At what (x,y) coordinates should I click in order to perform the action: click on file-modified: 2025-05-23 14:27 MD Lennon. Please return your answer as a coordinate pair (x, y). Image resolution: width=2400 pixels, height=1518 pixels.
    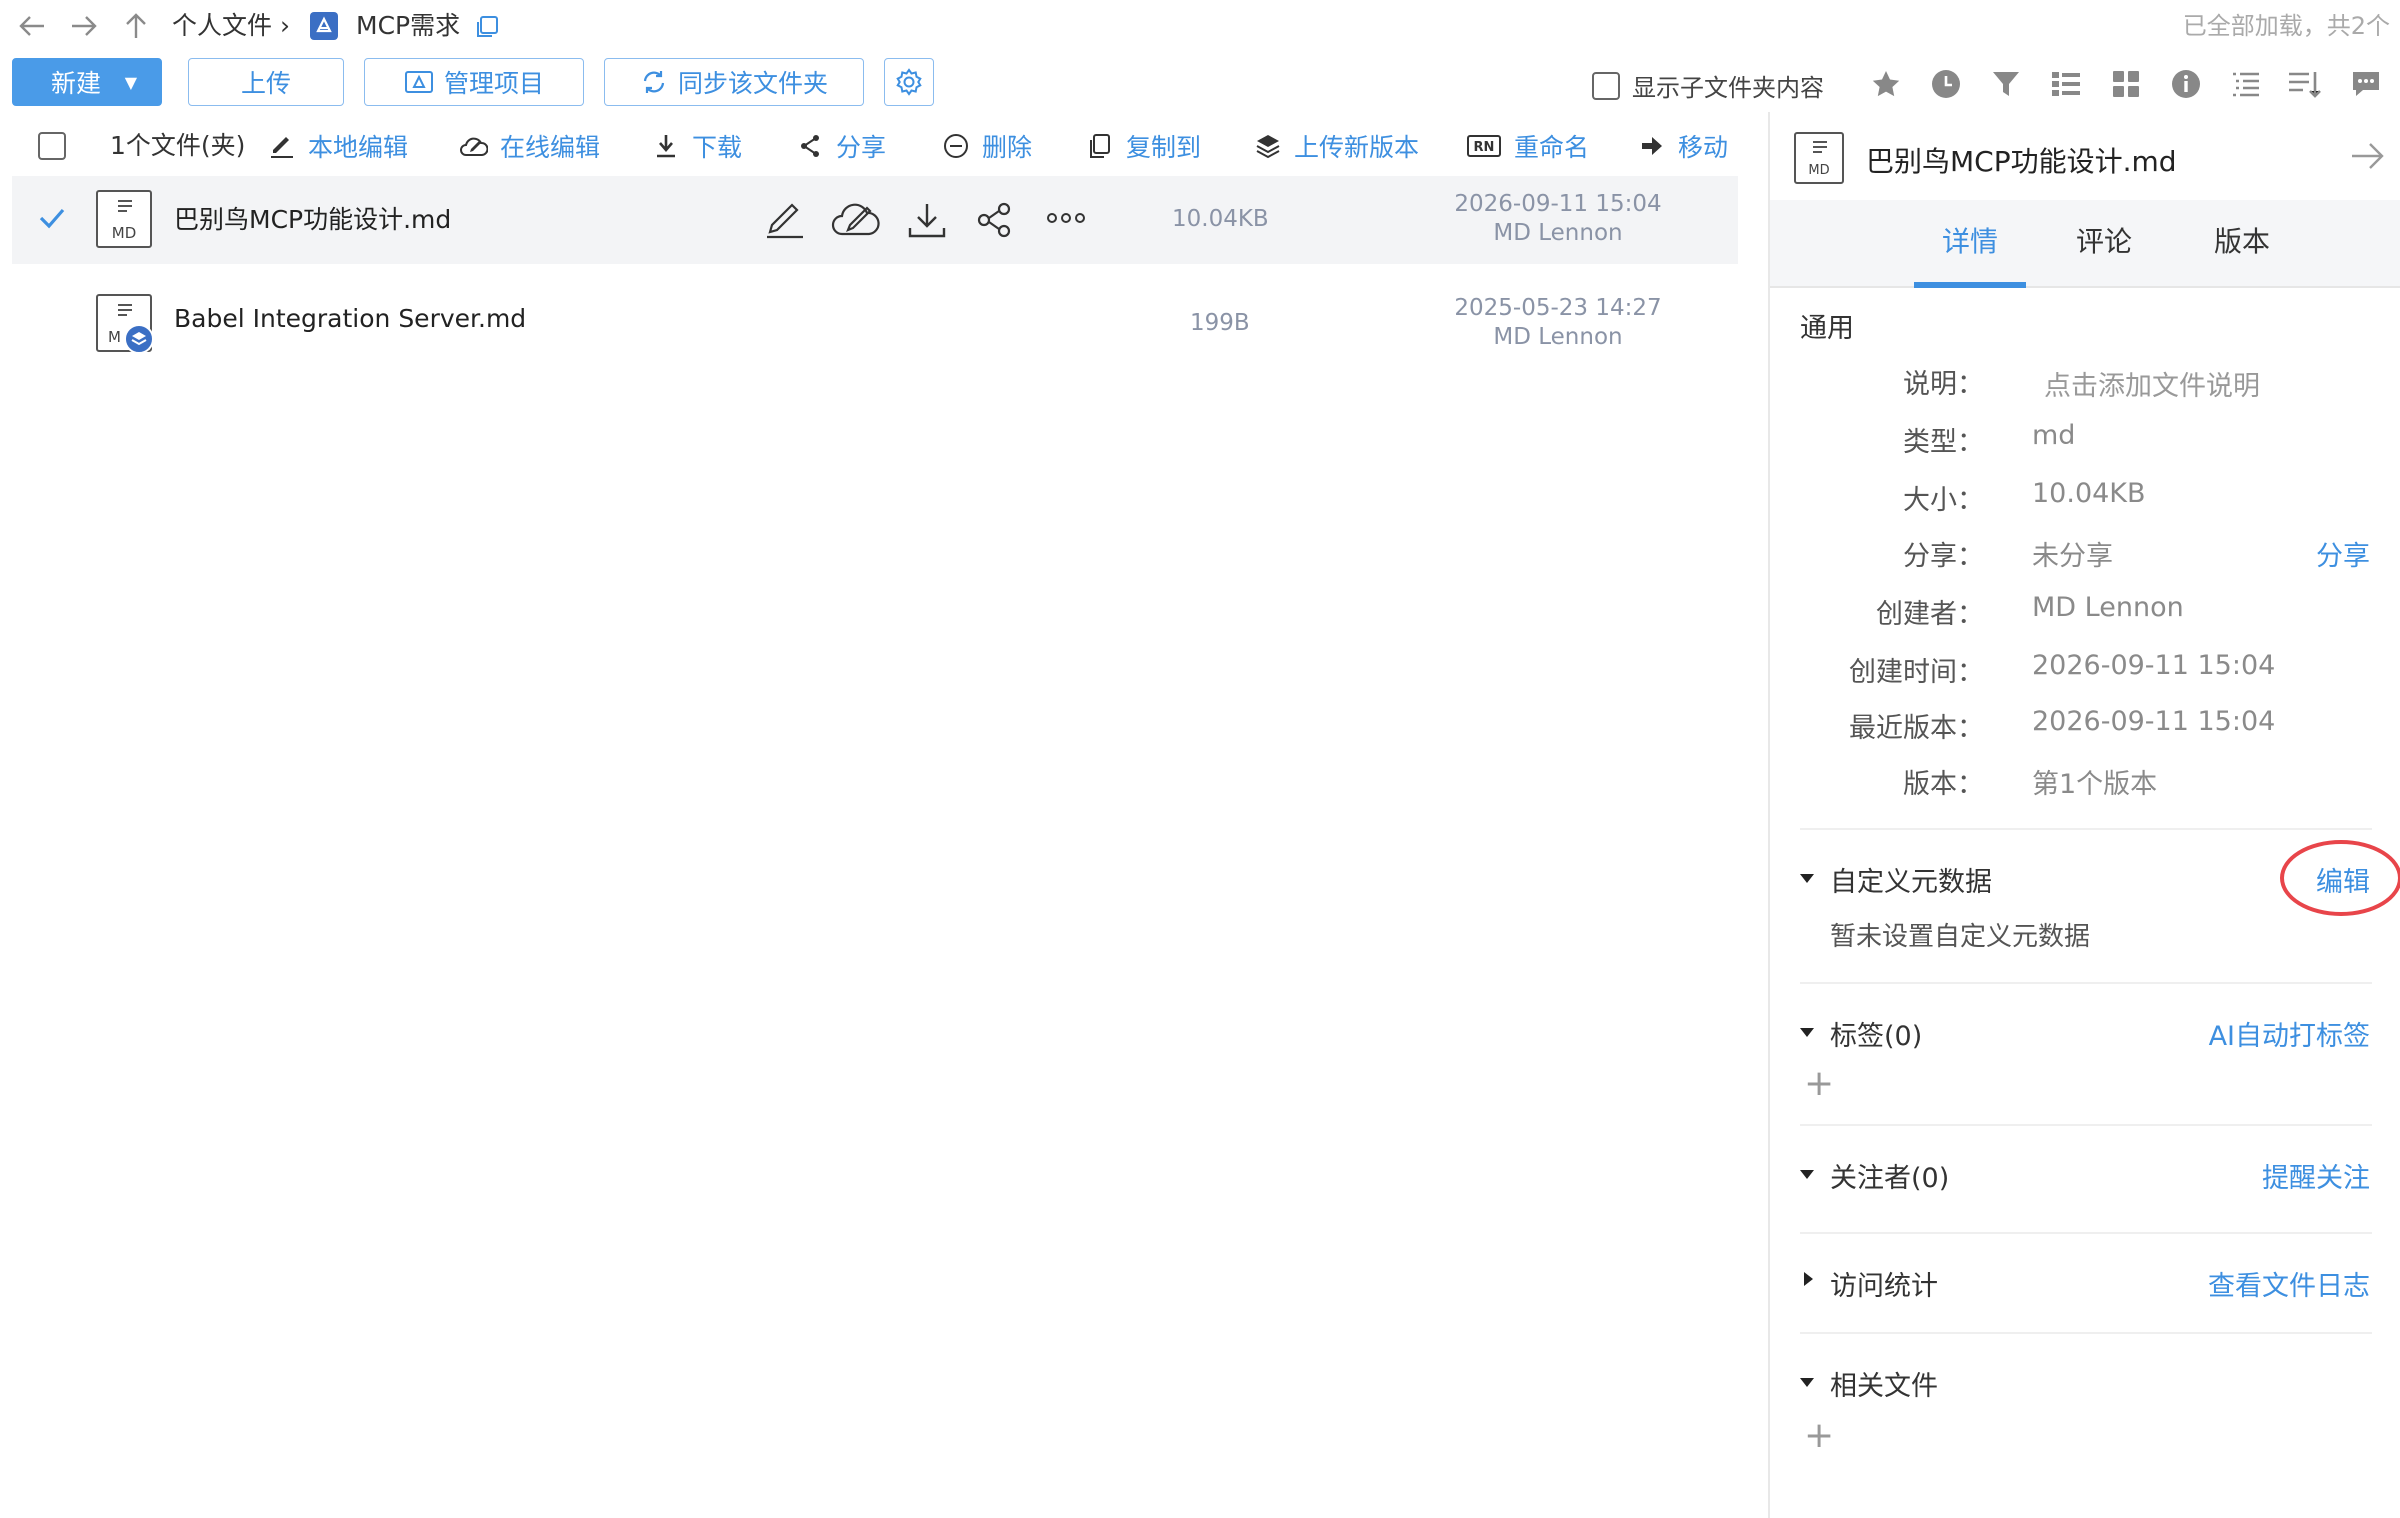
    Looking at the image, I should click on (1558, 323).